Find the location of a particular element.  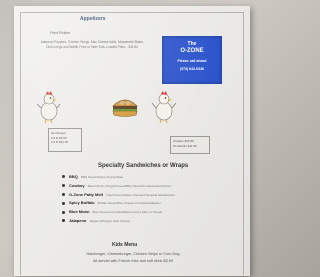

burger-mascot-icon is located at coordinates (125, 108).